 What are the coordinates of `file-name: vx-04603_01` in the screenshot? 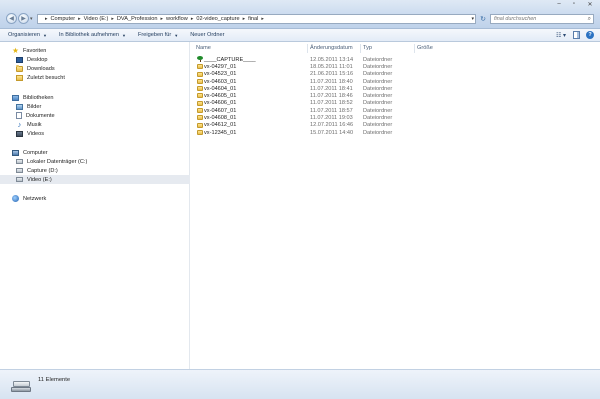 It's located at (220, 81).